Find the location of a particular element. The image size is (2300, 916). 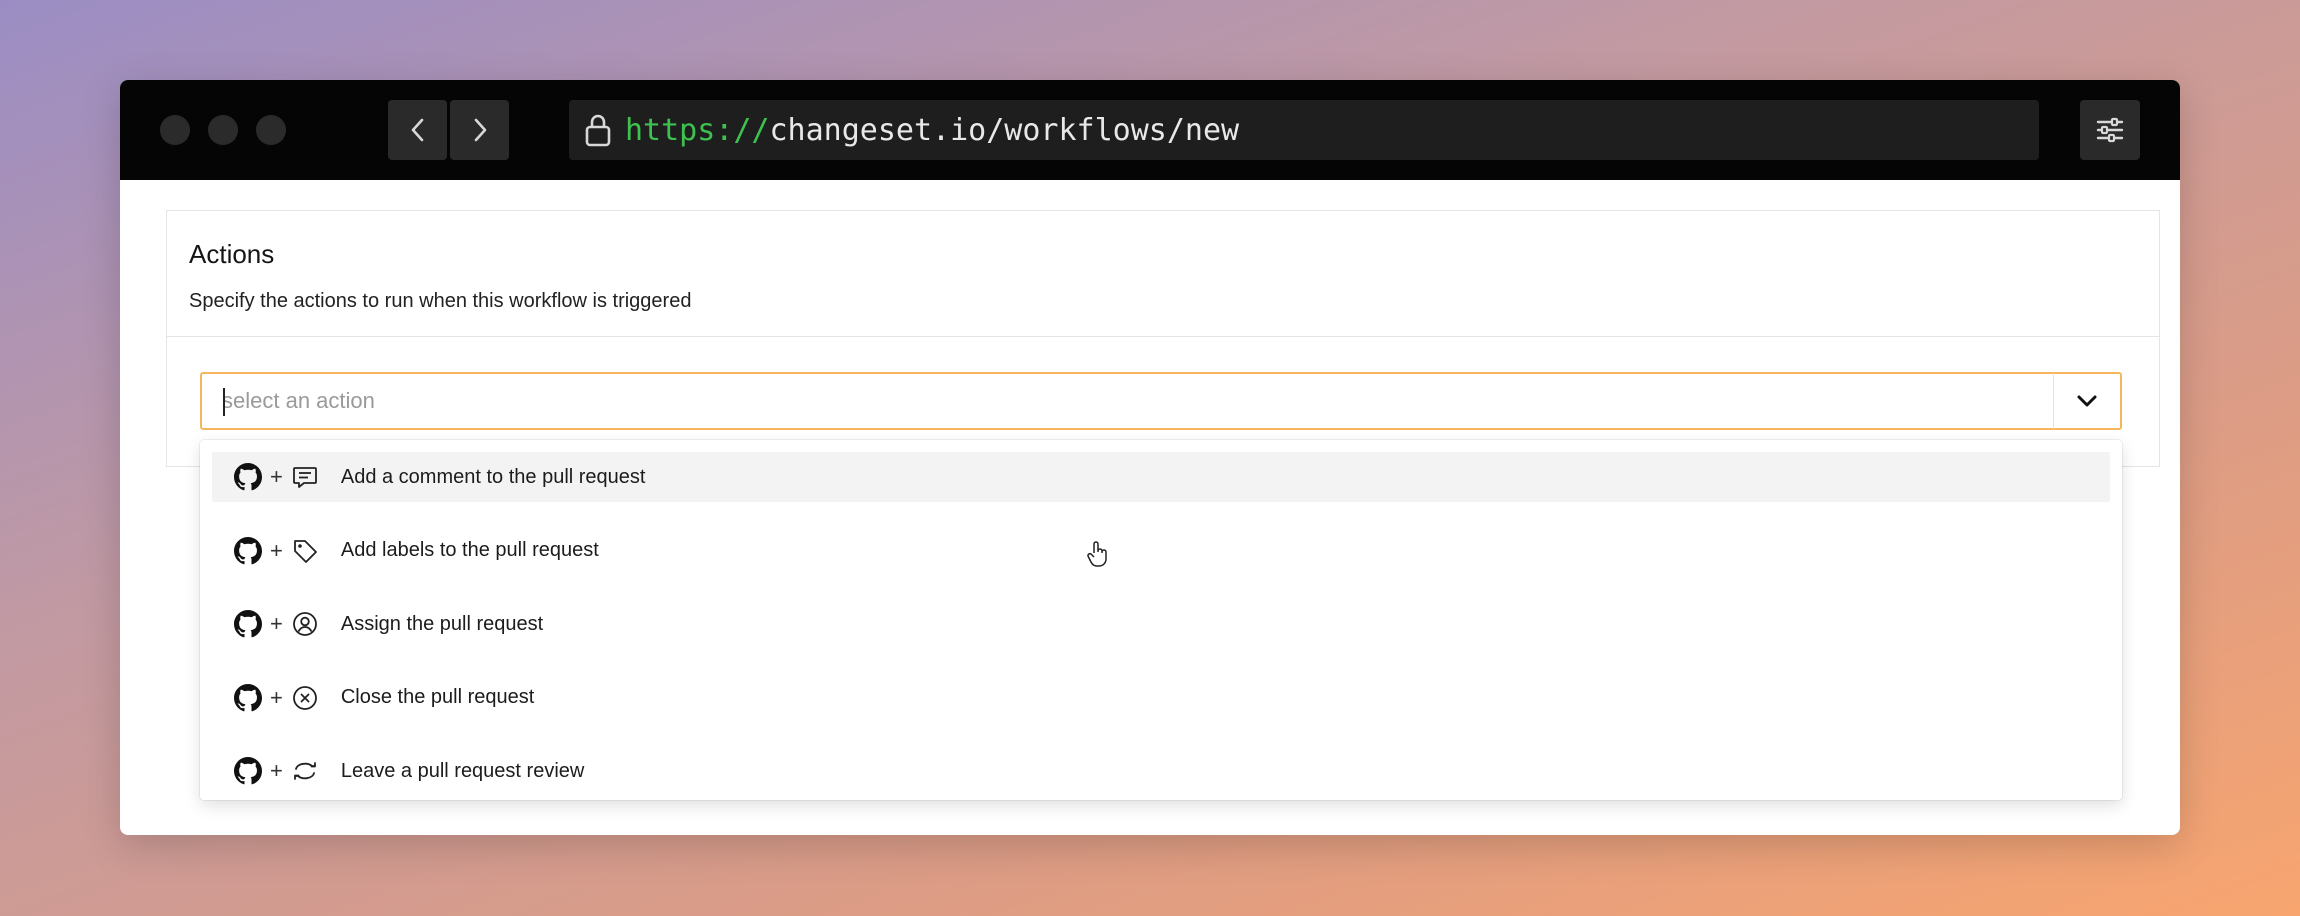

action-option-label: Assign the pull request is located at coordinates (442, 623).